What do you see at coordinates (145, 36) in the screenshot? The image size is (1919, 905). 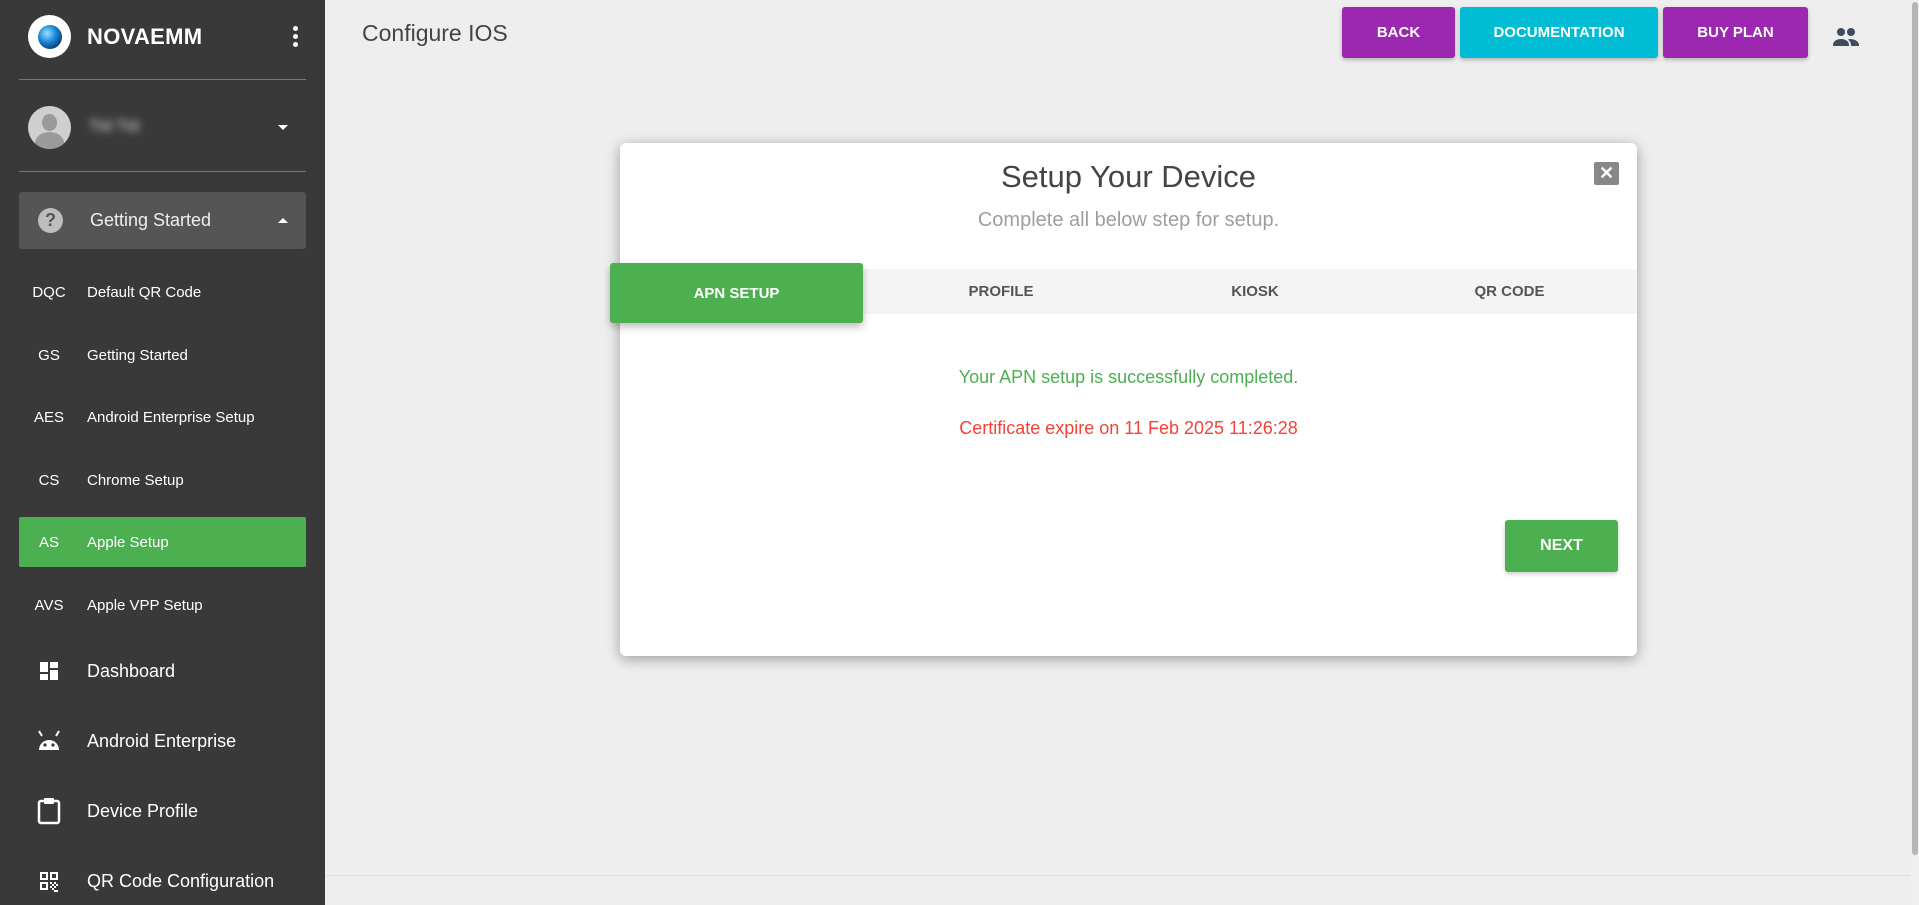 I see `brand-name: NOVAEMM` at bounding box center [145, 36].